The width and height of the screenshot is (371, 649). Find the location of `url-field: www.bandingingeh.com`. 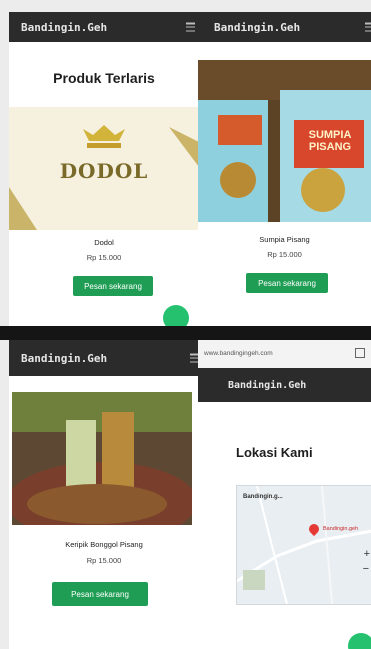

url-field: www.bandingingeh.com is located at coordinates (275, 354).